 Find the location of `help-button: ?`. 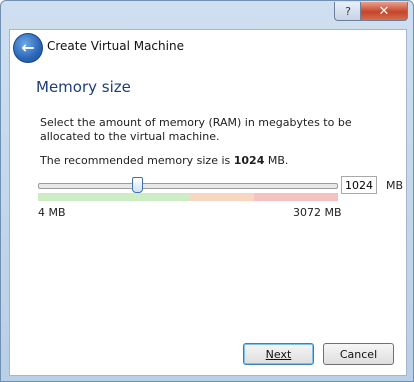

help-button: ? is located at coordinates (348, 11).